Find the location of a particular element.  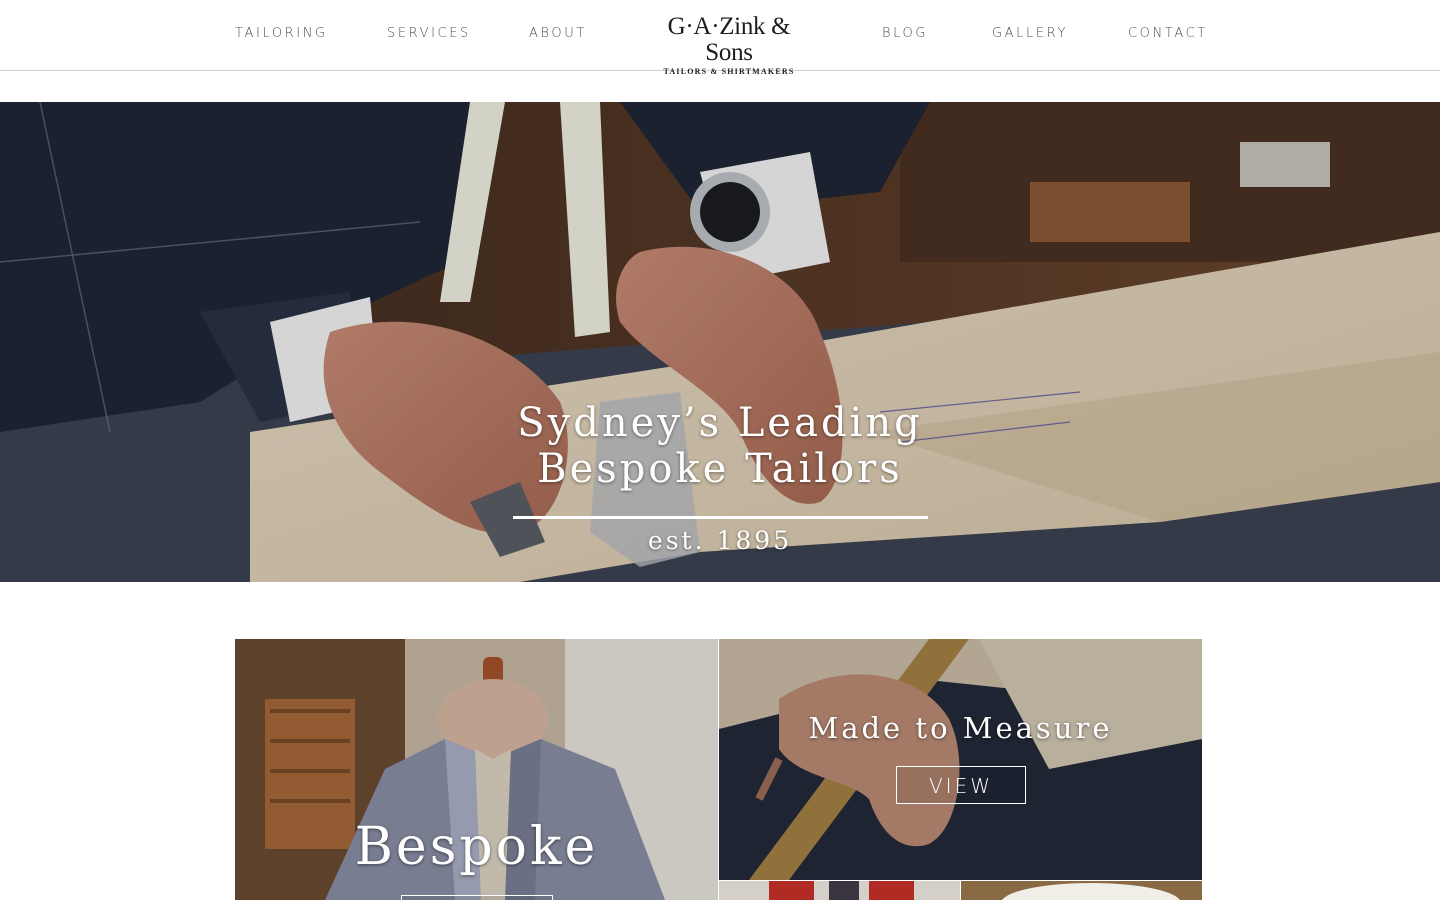

site-logo: G·A·Zink & Sons TAILORS & SHIRTMAKERS is located at coordinates (729, 45).